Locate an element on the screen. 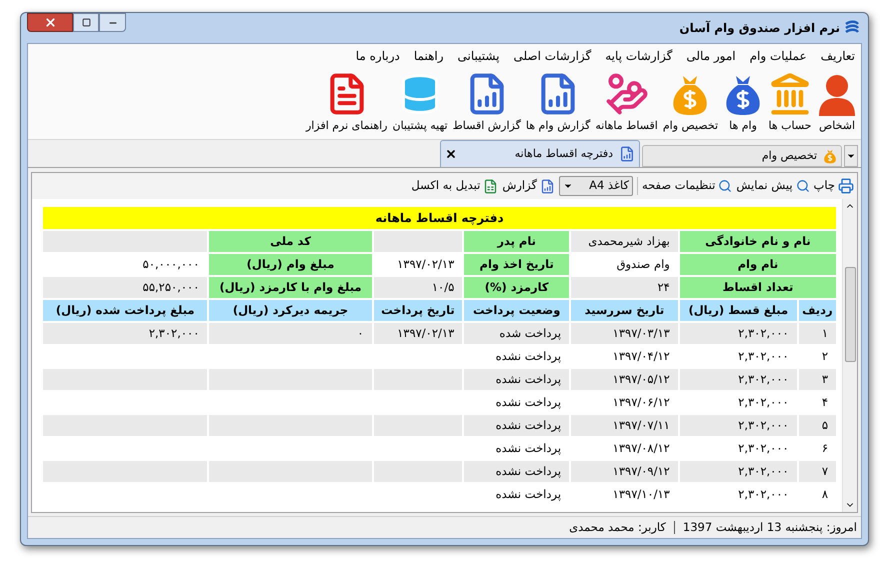 This screenshot has width=886, height=566. column-header: مبلغ قسط (ریال) is located at coordinates (738, 310).